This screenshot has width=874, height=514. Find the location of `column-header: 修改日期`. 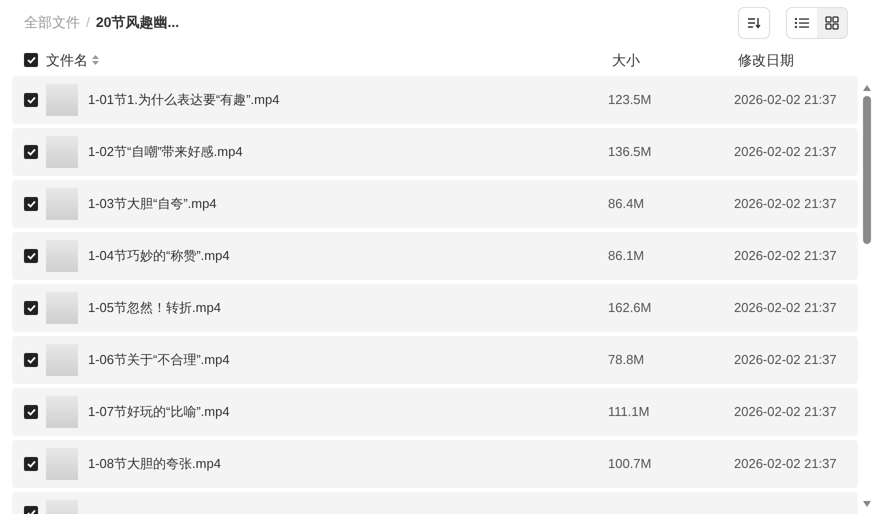

column-header: 修改日期 is located at coordinates (766, 60).